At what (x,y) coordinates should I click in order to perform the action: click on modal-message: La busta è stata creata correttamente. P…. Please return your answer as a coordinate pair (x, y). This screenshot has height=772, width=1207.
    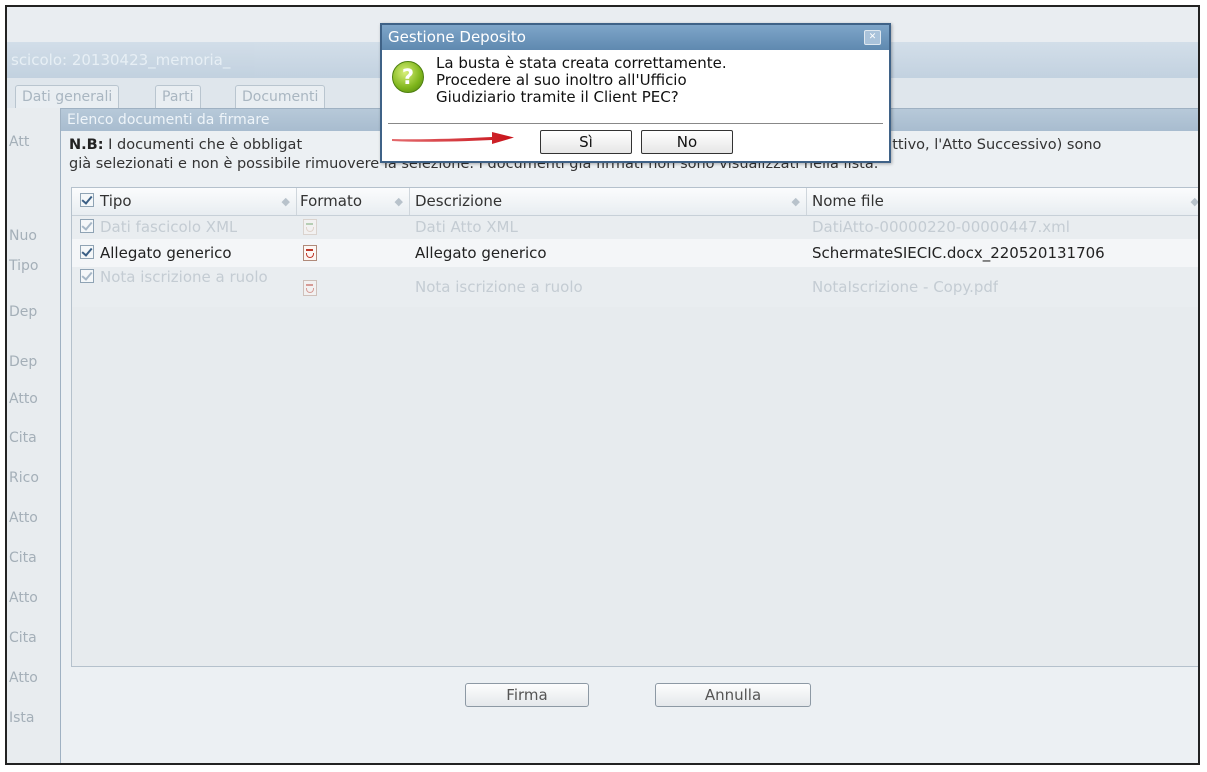
    Looking at the image, I should click on (656, 80).